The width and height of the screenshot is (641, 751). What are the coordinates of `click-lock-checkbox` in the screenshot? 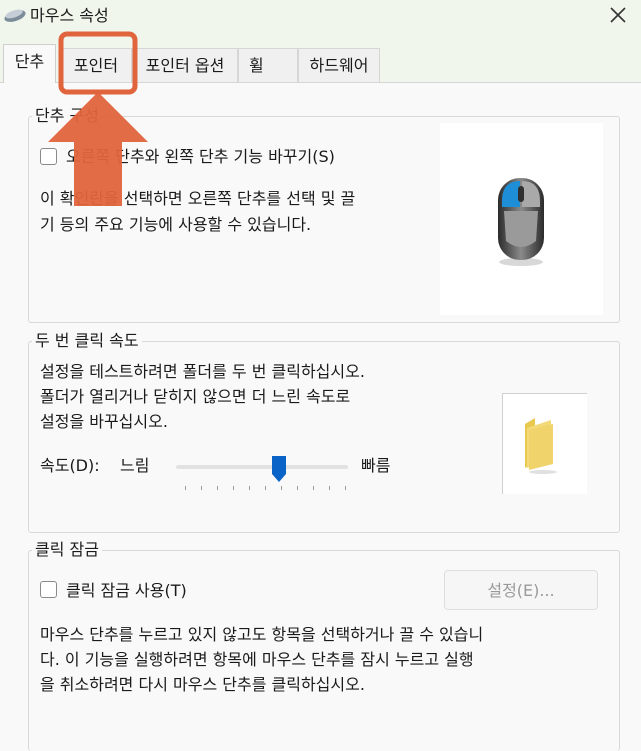 It's located at (48, 589).